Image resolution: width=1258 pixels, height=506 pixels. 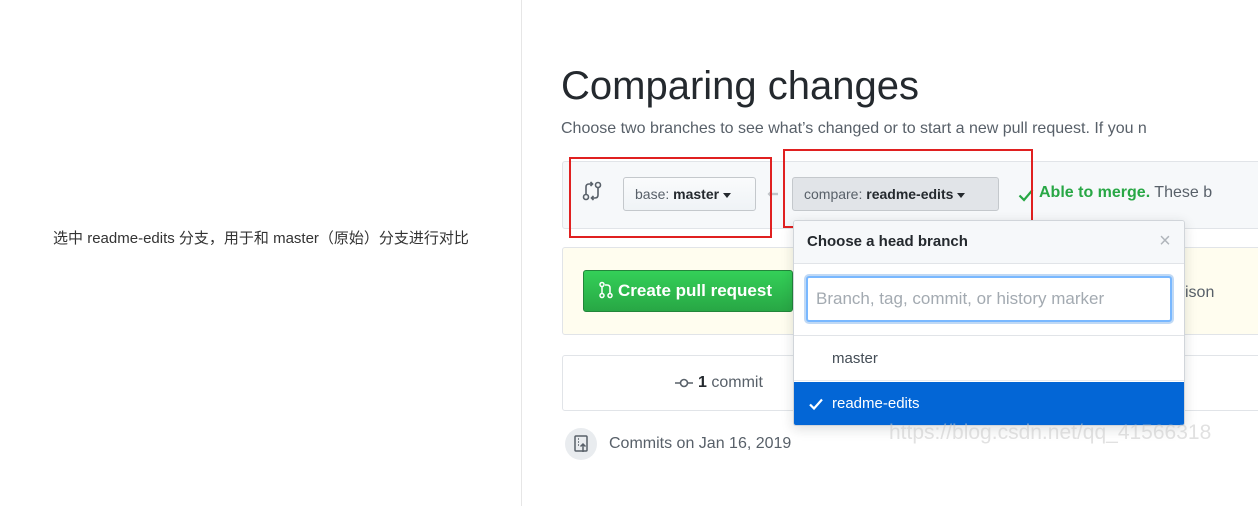 I want to click on merge-status-label: Able to merge., so click(x=1095, y=192).